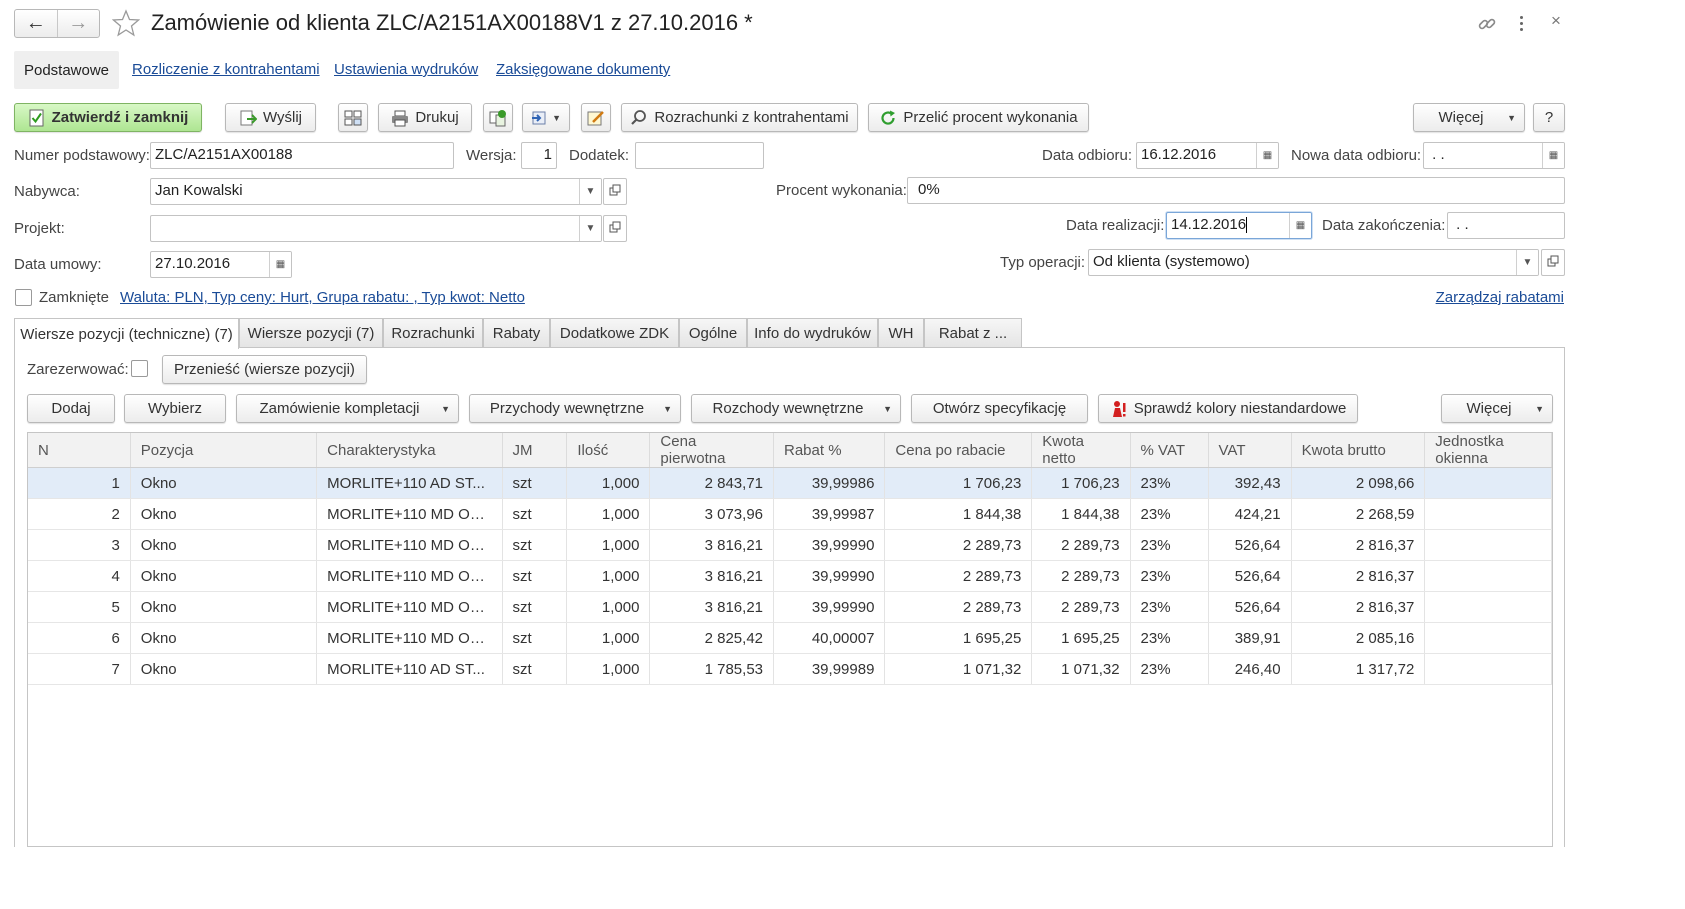 The width and height of the screenshot is (1685, 909). What do you see at coordinates (1488, 450) in the screenshot?
I see `column-header: Jednostka okienna` at bounding box center [1488, 450].